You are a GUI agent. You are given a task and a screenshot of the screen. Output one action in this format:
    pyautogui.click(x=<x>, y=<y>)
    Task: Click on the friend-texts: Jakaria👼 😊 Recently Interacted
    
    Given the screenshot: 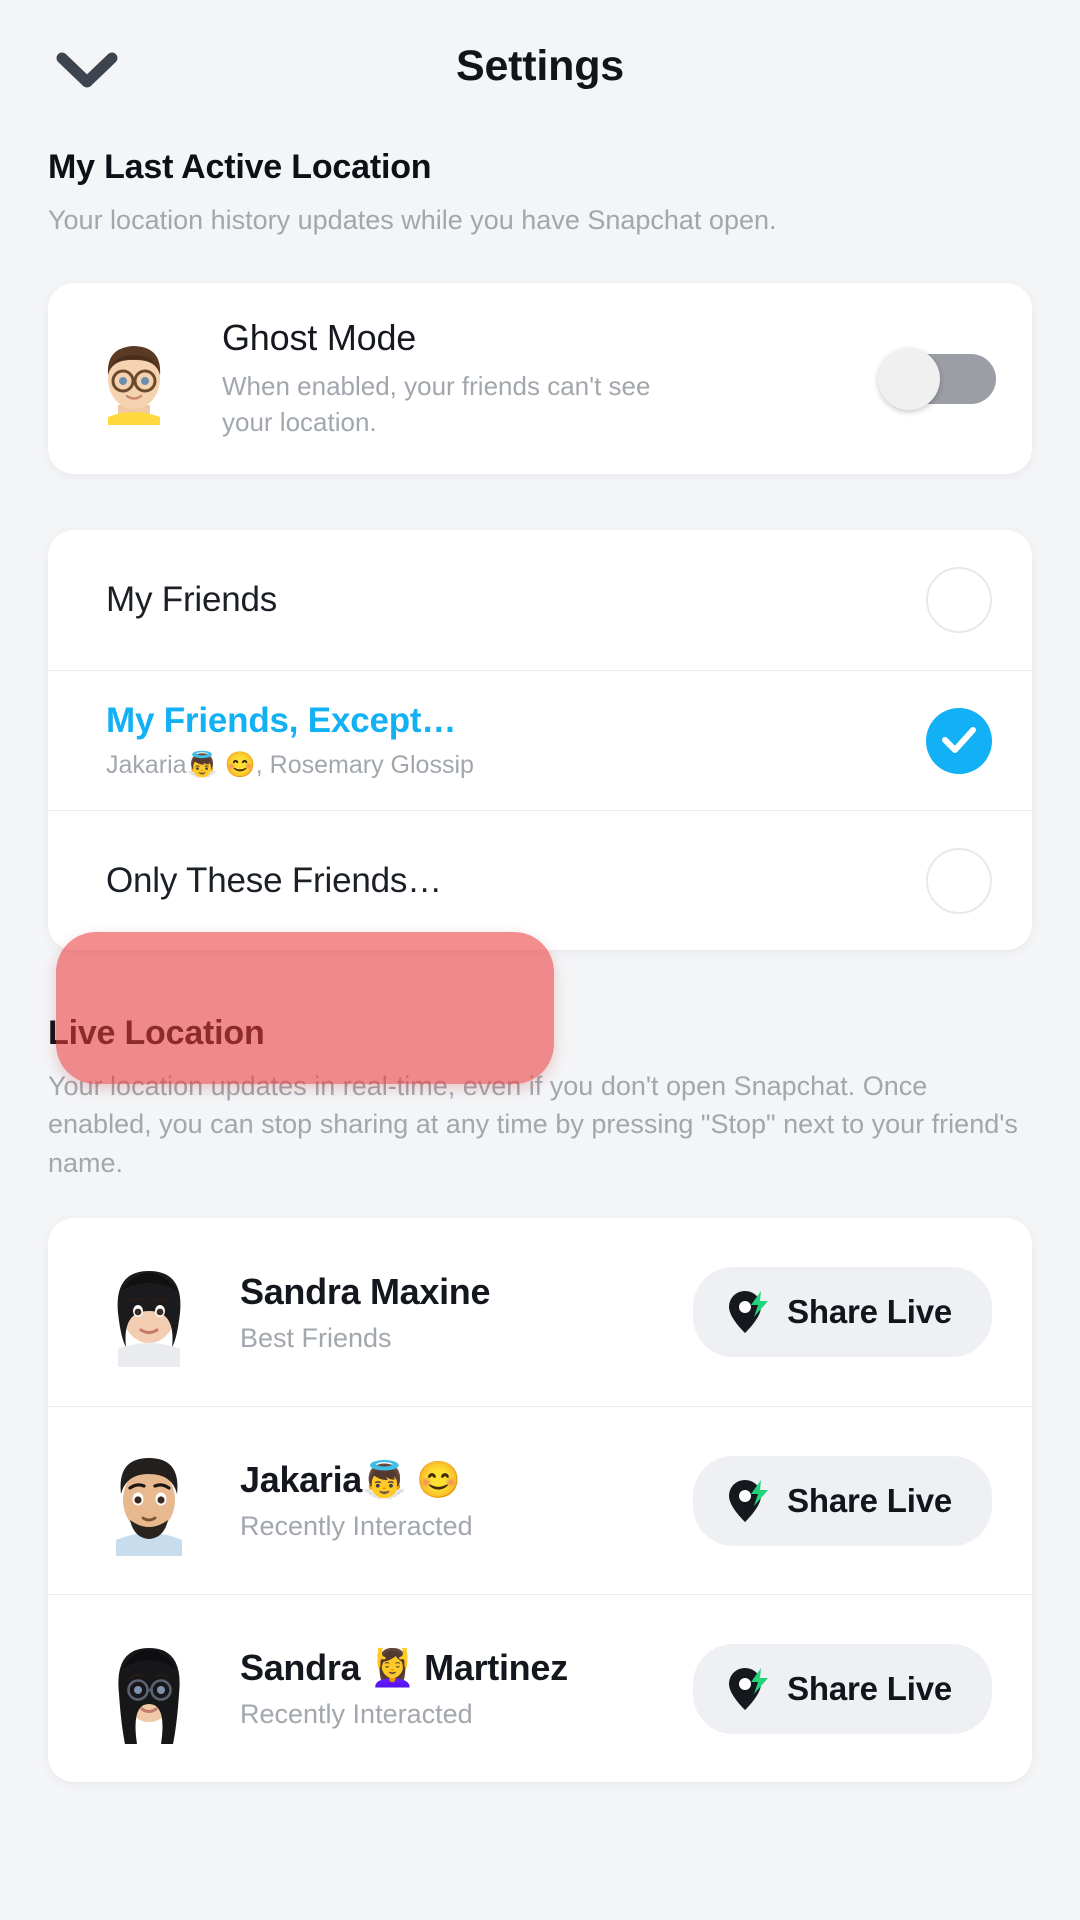 What is the action you would take?
    pyautogui.click(x=448, y=1500)
    